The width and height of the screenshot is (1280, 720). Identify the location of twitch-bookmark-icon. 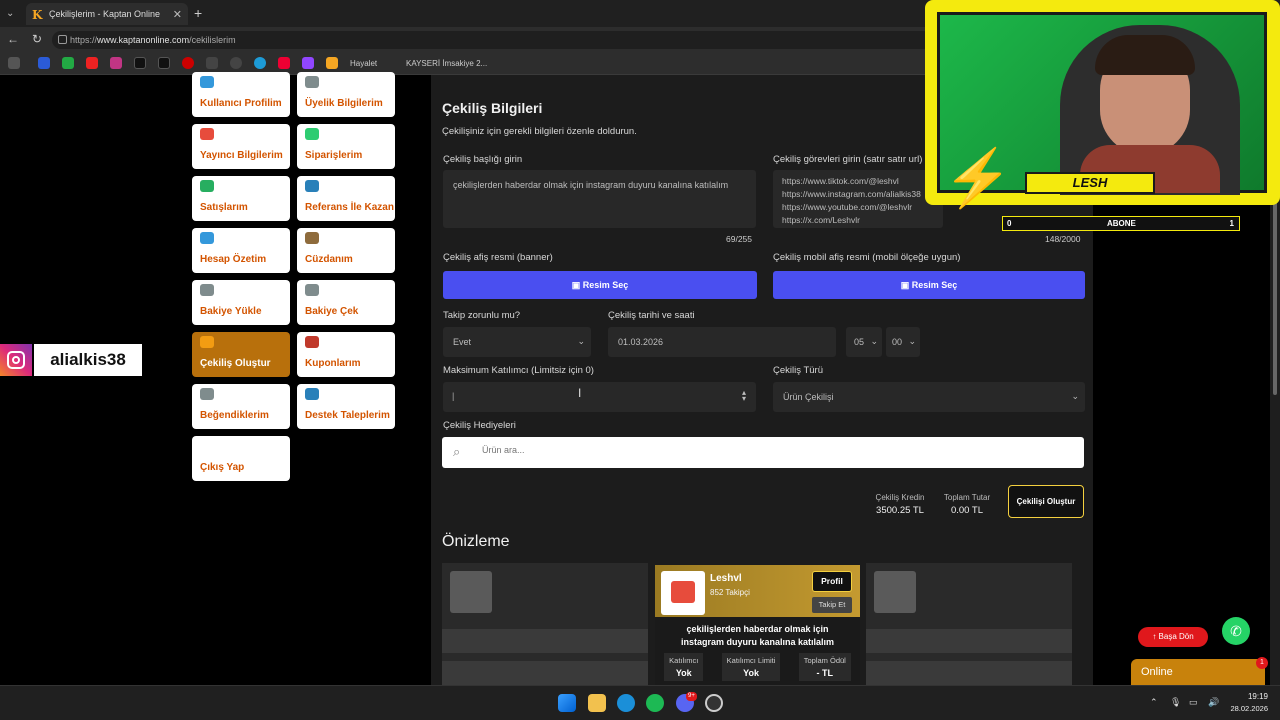
(308, 63).